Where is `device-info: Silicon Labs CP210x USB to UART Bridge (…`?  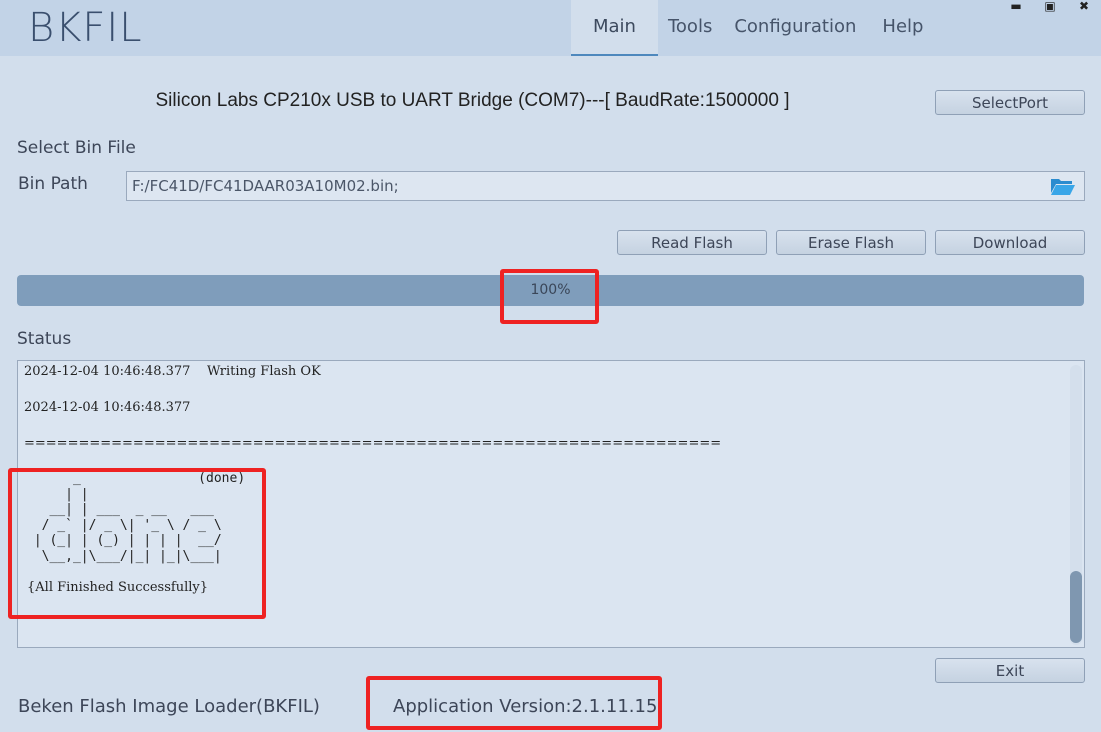
device-info: Silicon Labs CP210x USB to UART Bridge (… is located at coordinates (472, 100).